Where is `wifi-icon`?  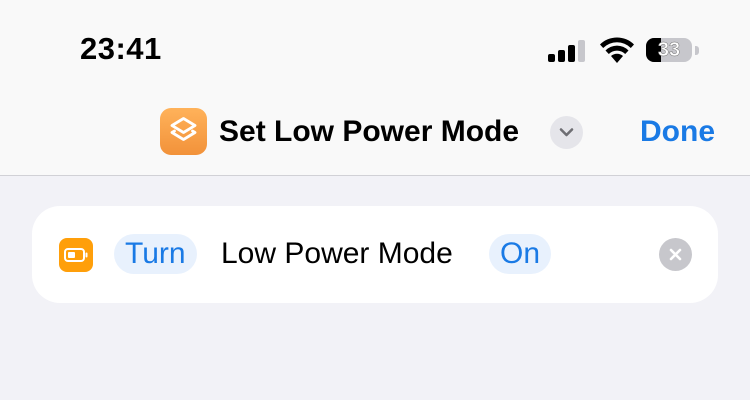 wifi-icon is located at coordinates (617, 50).